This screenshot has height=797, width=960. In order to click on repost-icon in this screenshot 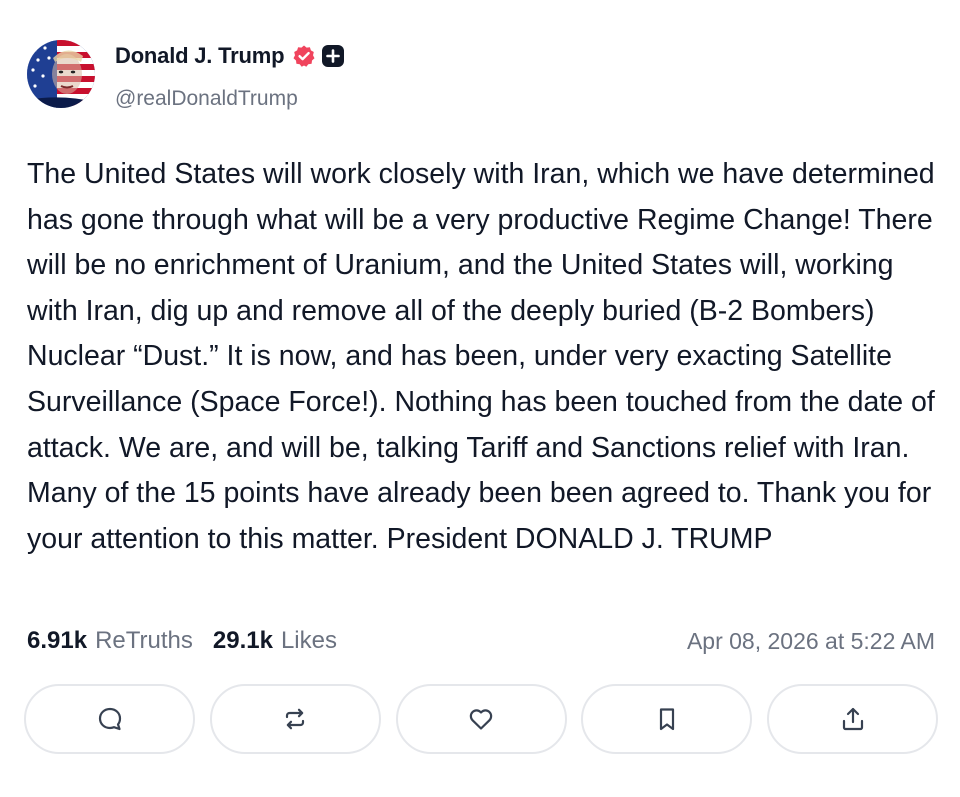, I will do `click(295, 719)`.